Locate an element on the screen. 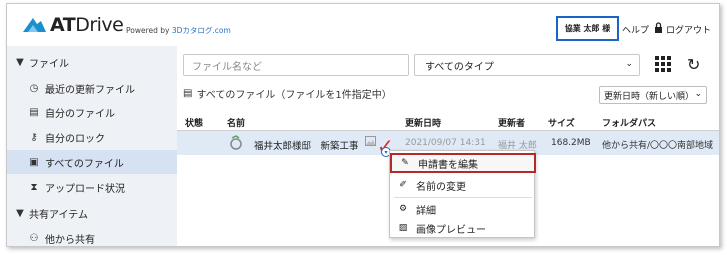 The width and height of the screenshot is (727, 255). lock-icon is located at coordinates (658, 29).